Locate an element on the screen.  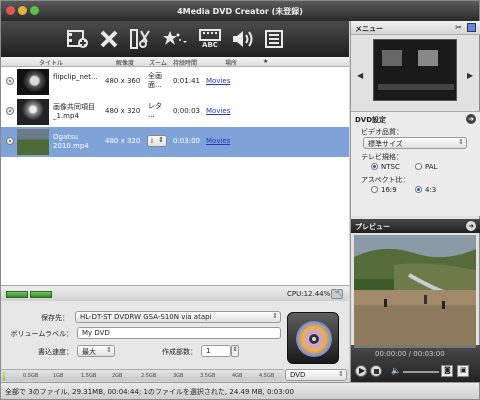
audio-button is located at coordinates (242, 39).